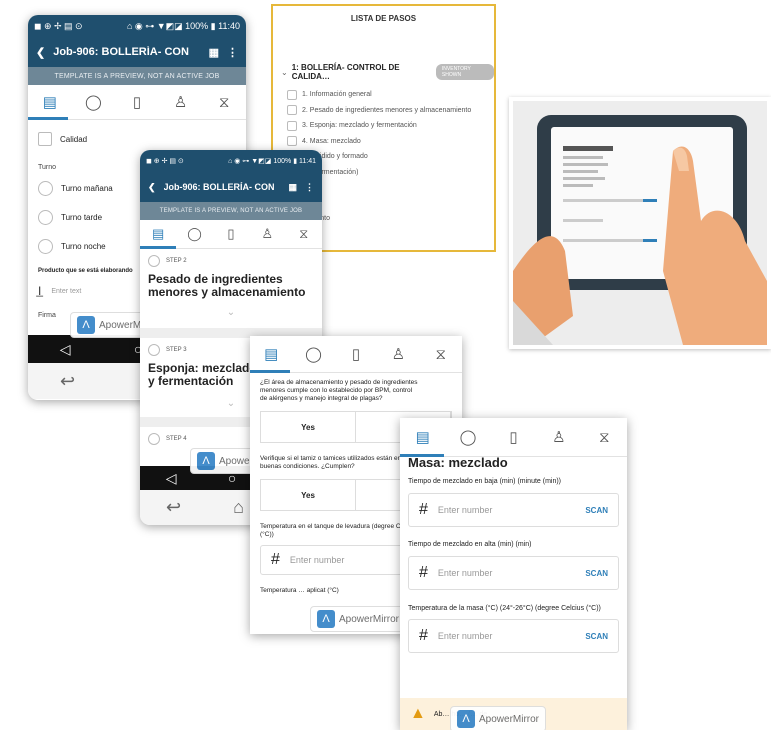  I want to click on text-input-placeholder: Enter text, so click(66, 291).